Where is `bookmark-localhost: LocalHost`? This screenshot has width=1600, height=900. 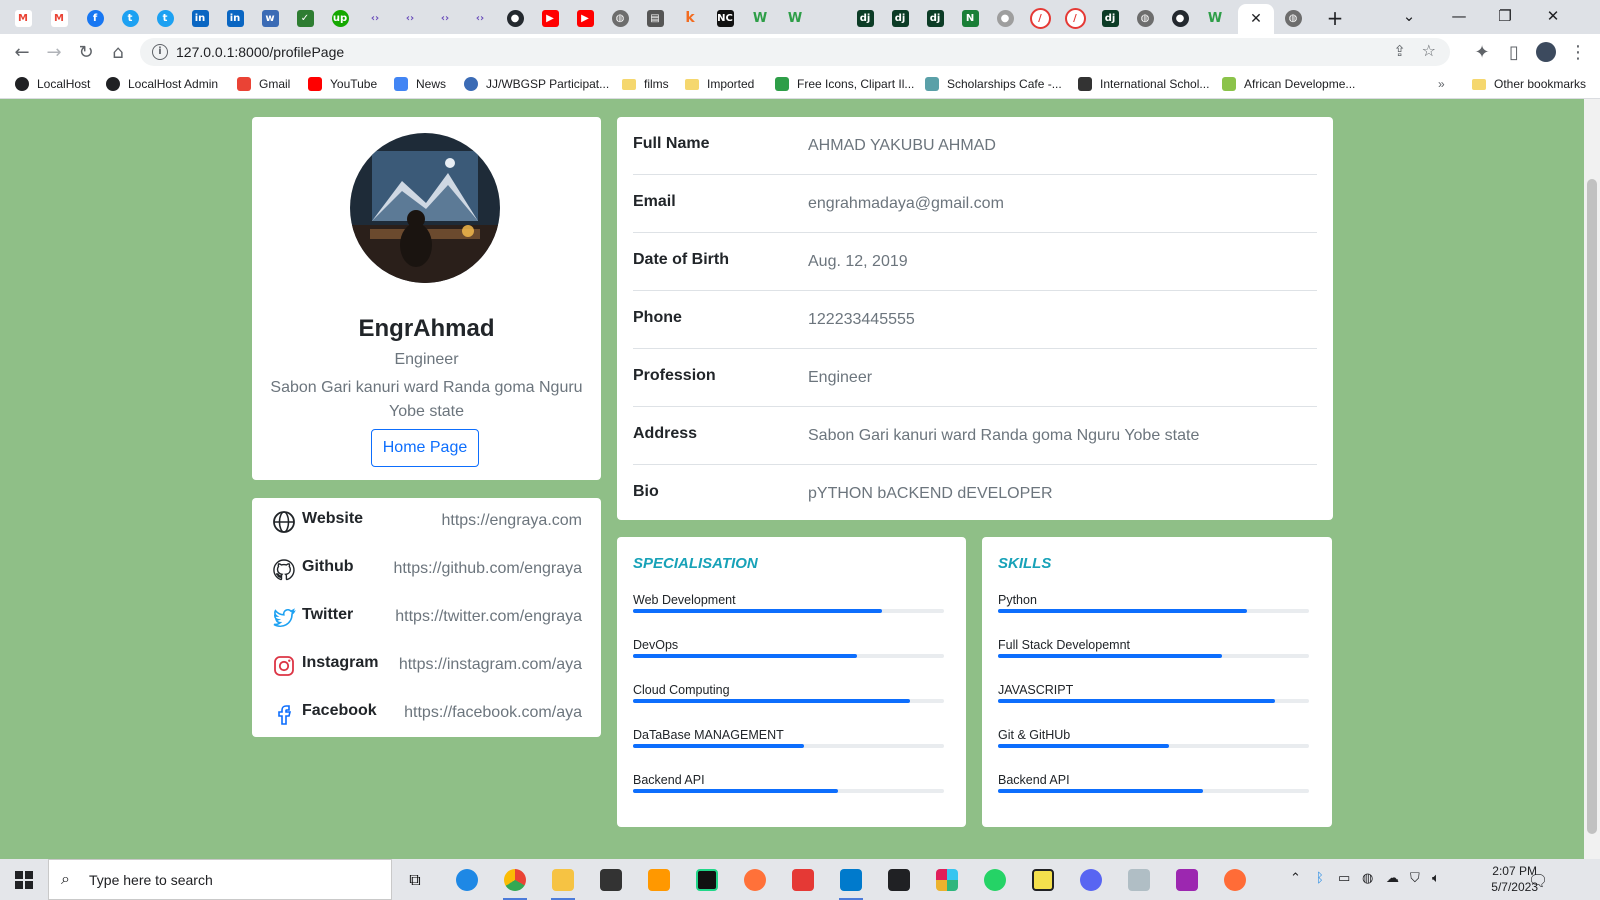 bookmark-localhost: LocalHost is located at coordinates (52, 84).